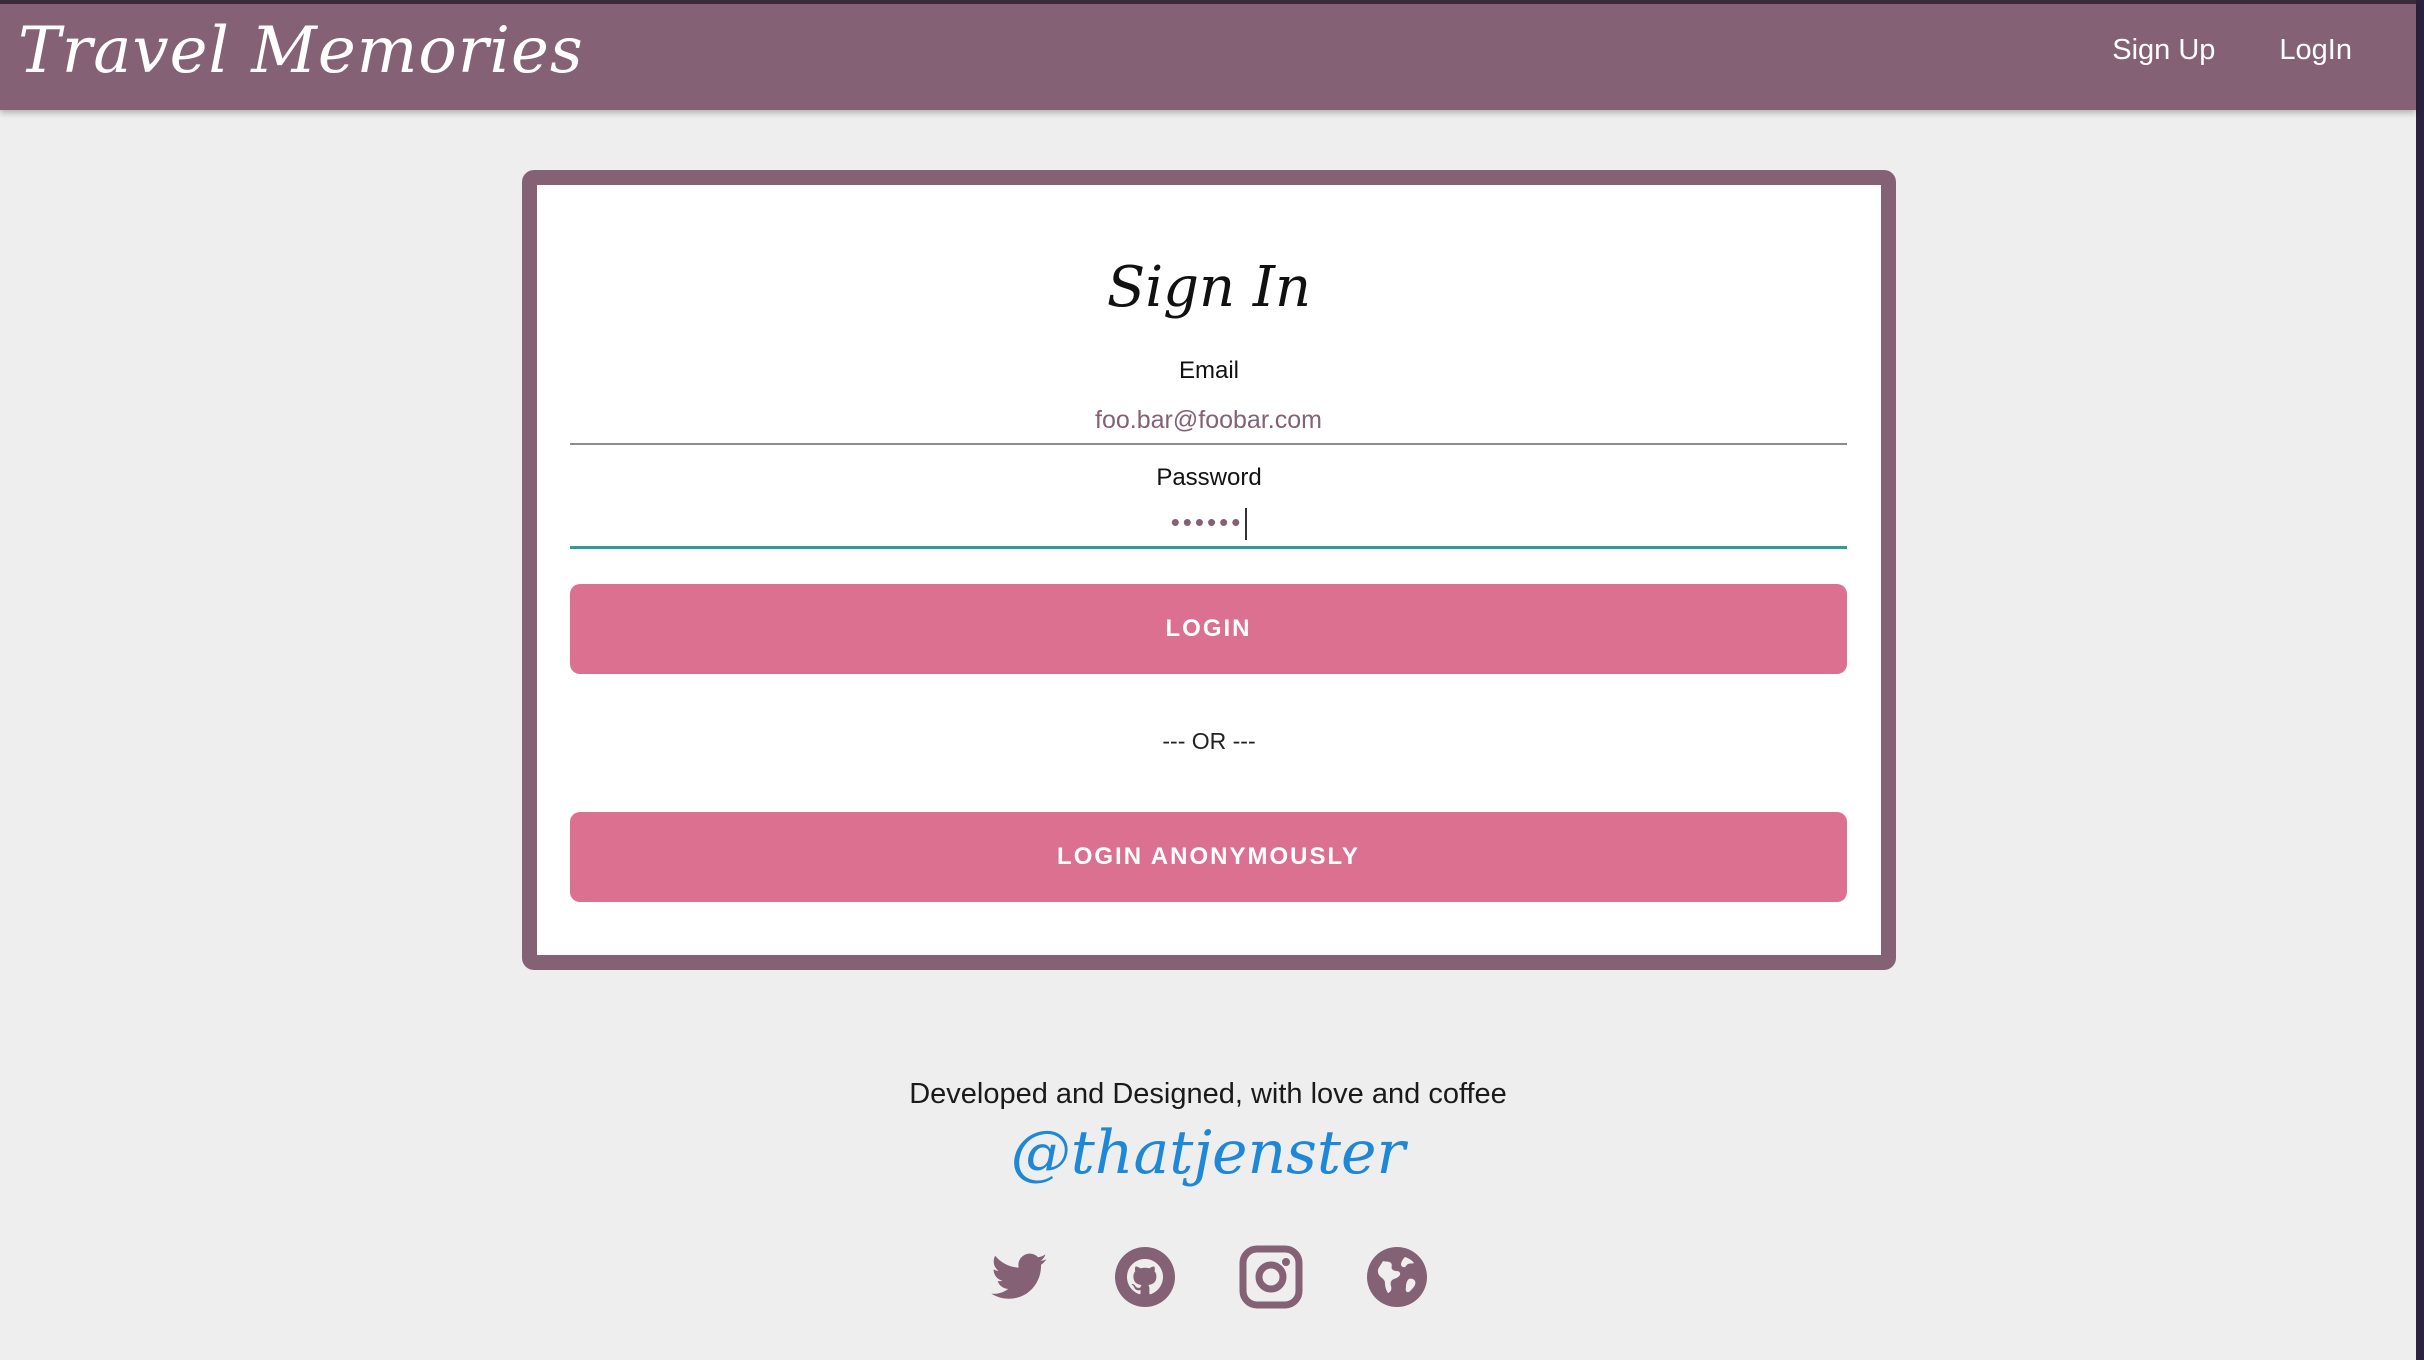 The width and height of the screenshot is (2424, 1360). Describe the element at coordinates (1271, 1277) in the screenshot. I see `instagram-icon` at that location.